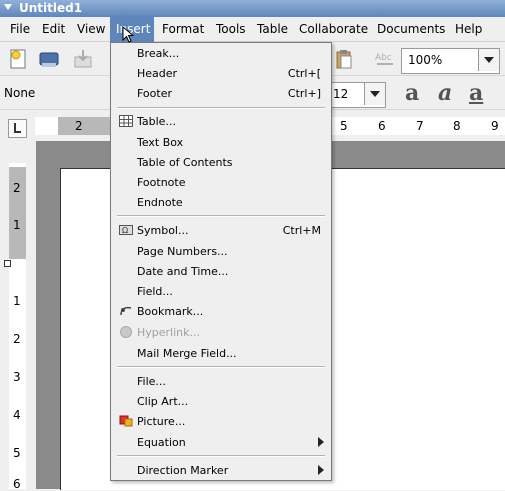 This screenshot has height=491, width=505. Describe the element at coordinates (341, 94) in the screenshot. I see `font-size-value: 12` at that location.